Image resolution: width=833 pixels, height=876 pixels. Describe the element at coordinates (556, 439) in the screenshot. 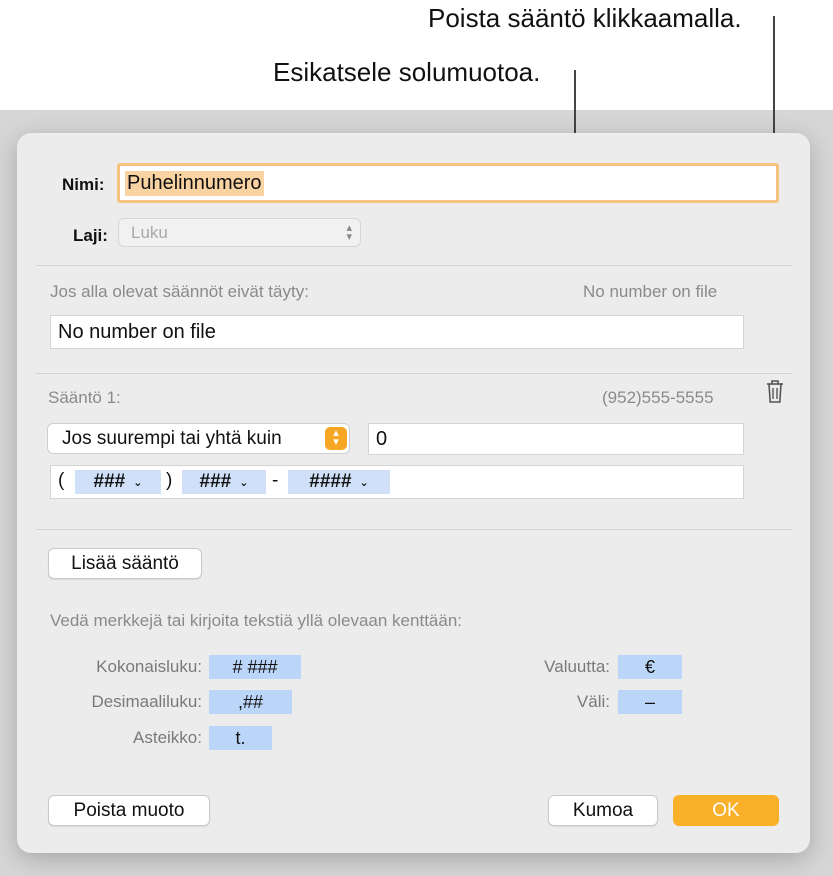

I see `rule-value-input: 0` at that location.